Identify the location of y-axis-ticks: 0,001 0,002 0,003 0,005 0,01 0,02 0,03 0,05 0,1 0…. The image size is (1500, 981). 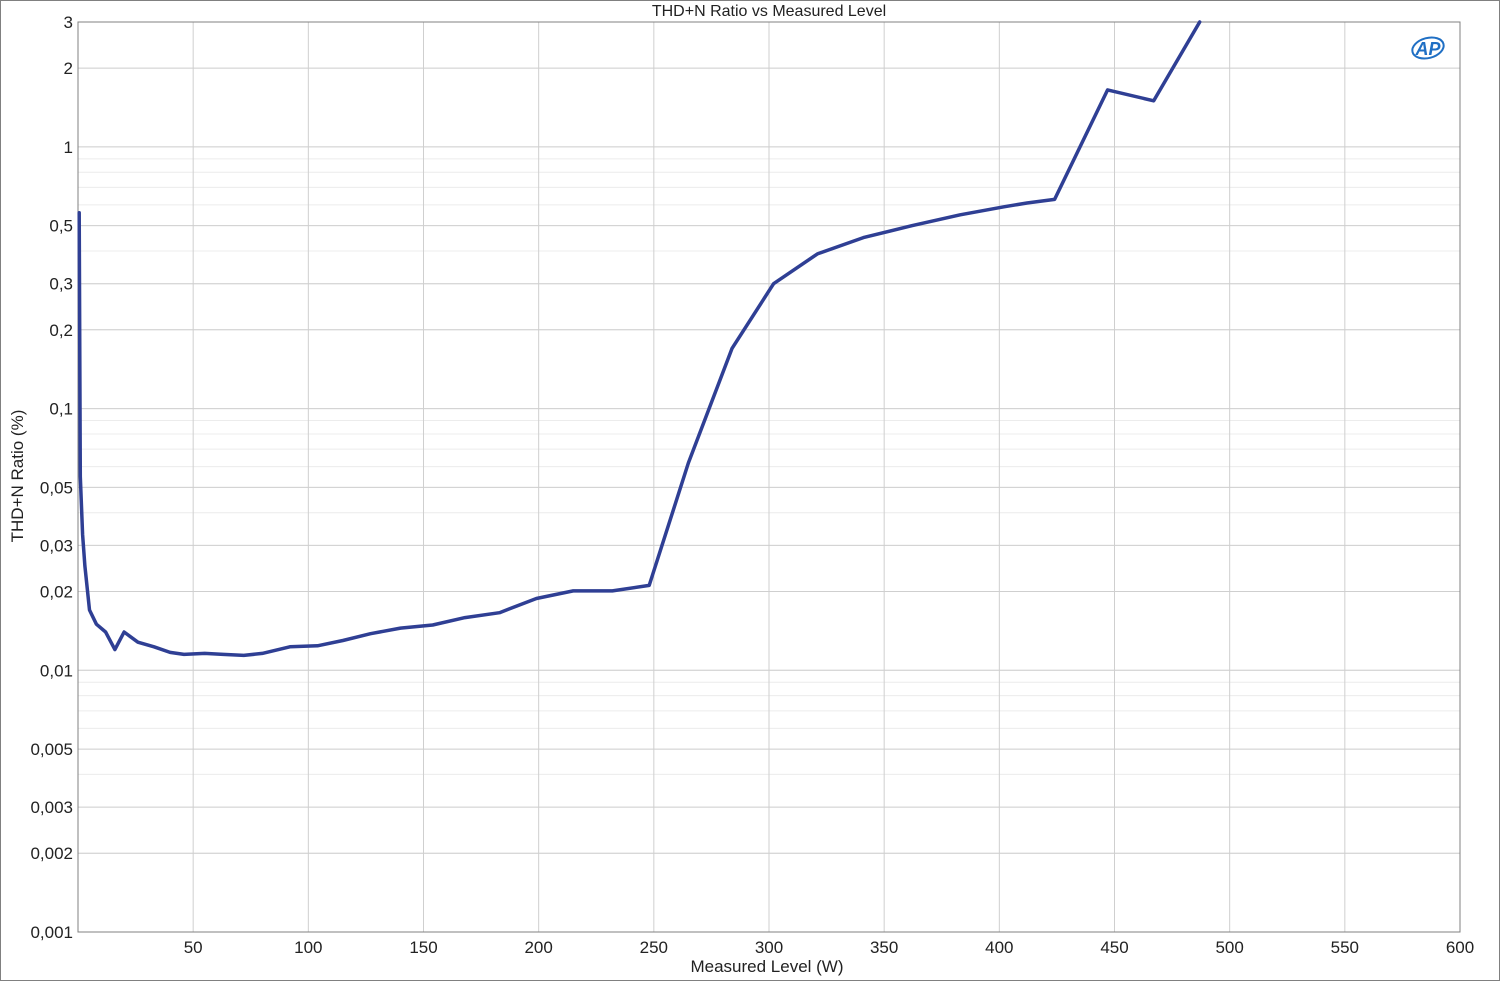
(51, 477).